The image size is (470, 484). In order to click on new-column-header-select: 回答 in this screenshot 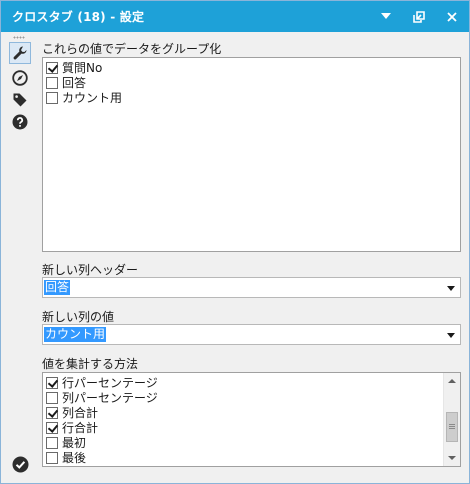, I will do `click(251, 287)`.